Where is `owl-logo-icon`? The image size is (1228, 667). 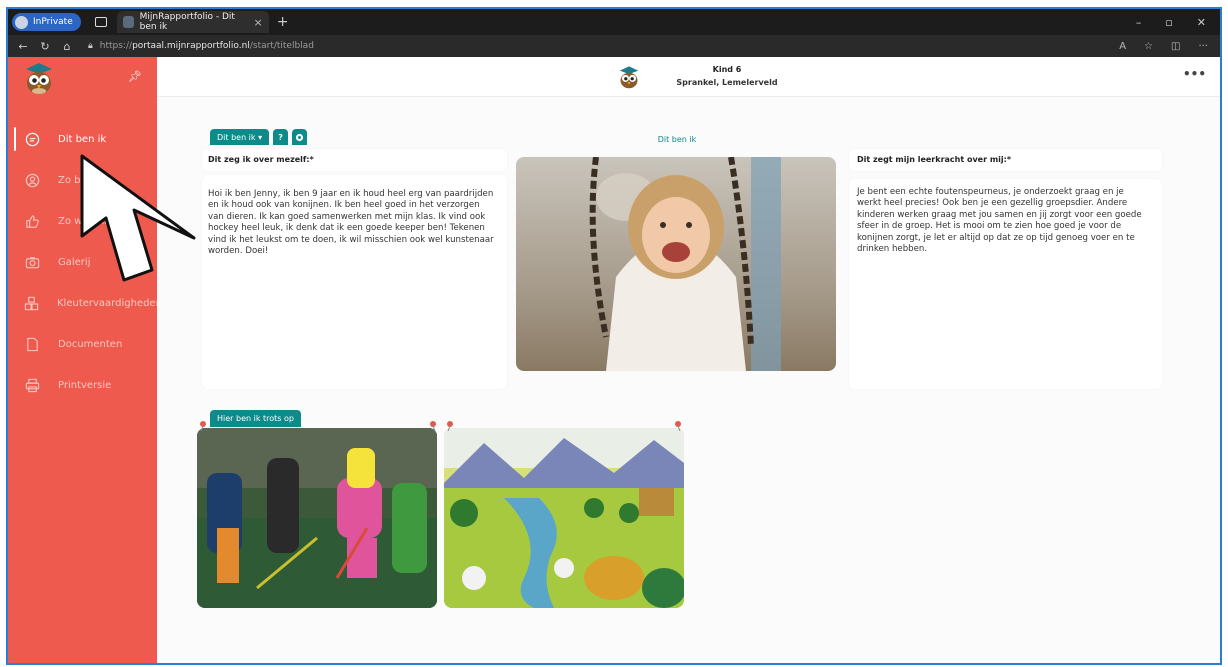
owl-logo-icon is located at coordinates (39, 78).